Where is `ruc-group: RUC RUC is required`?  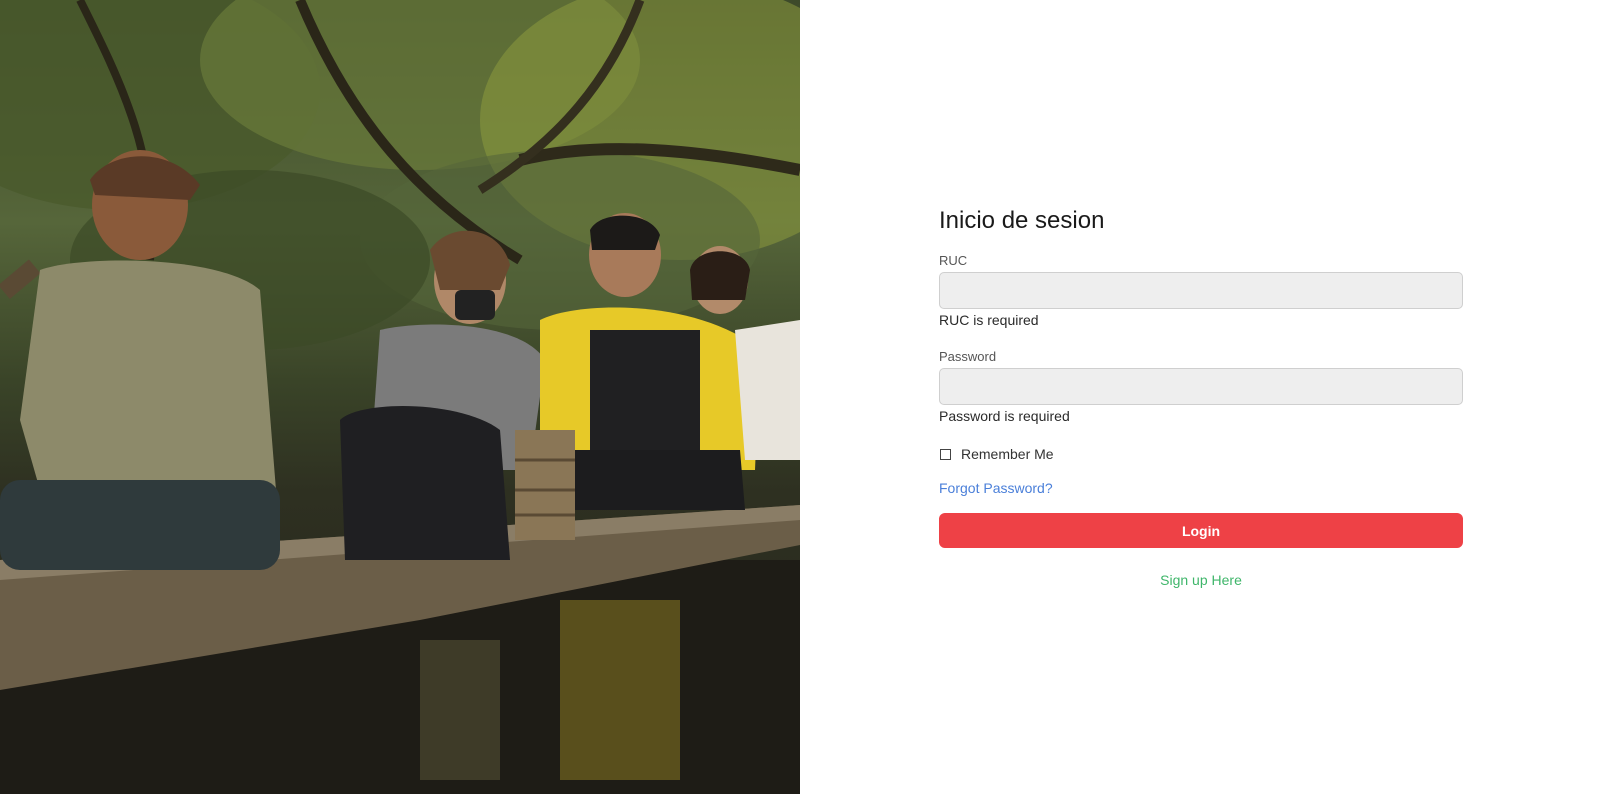
ruc-group: RUC RUC is required is located at coordinates (1201, 291).